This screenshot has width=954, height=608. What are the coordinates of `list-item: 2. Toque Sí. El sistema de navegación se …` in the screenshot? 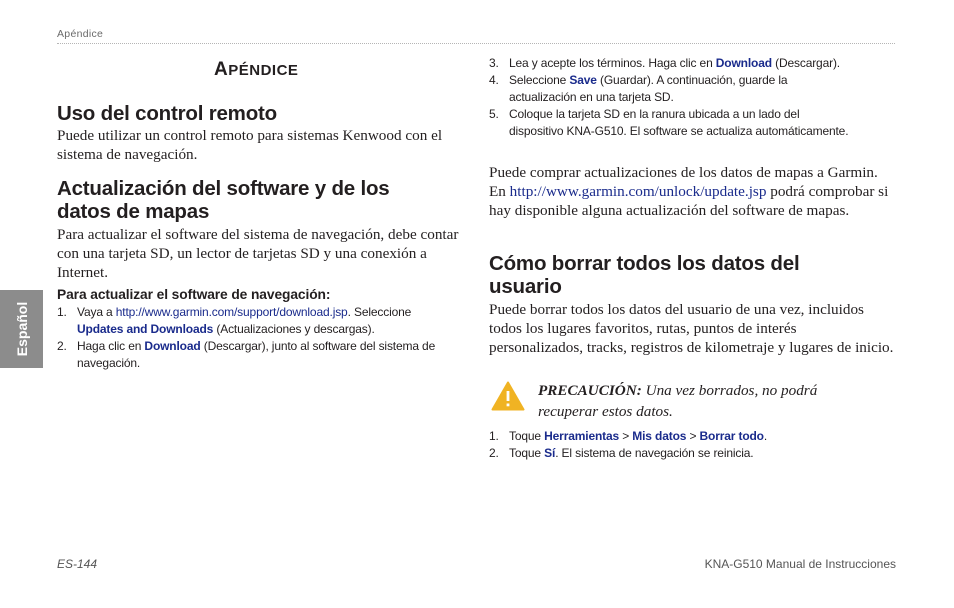 It's located at (621, 453).